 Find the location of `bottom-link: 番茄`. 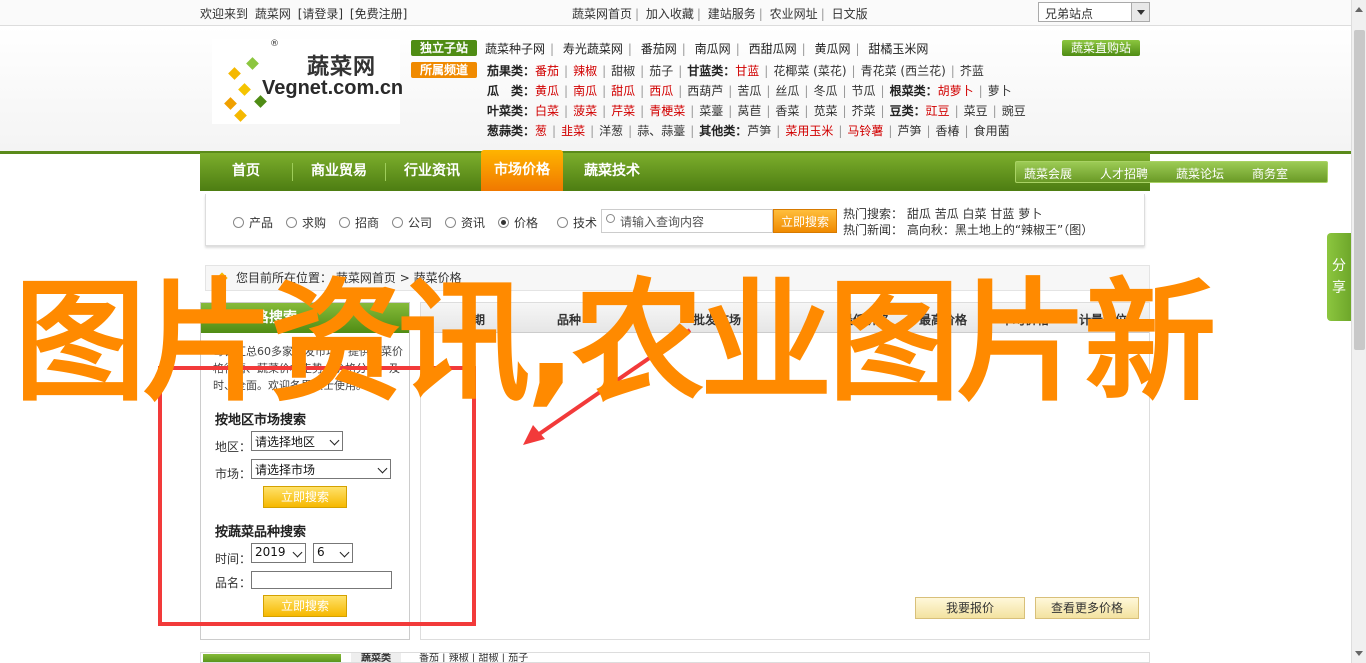

bottom-link: 番茄 is located at coordinates (429, 657).